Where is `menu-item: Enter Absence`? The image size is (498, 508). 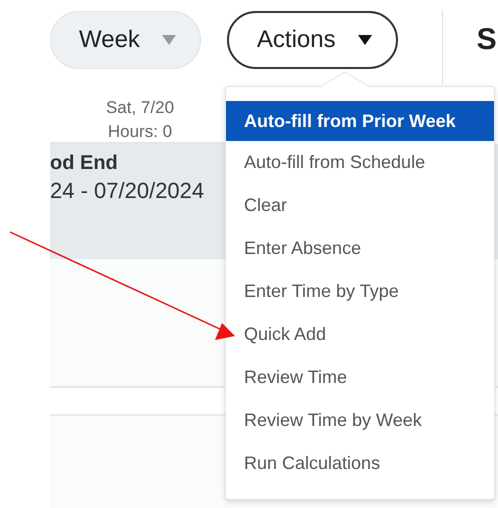
menu-item: Enter Absence is located at coordinates (360, 248).